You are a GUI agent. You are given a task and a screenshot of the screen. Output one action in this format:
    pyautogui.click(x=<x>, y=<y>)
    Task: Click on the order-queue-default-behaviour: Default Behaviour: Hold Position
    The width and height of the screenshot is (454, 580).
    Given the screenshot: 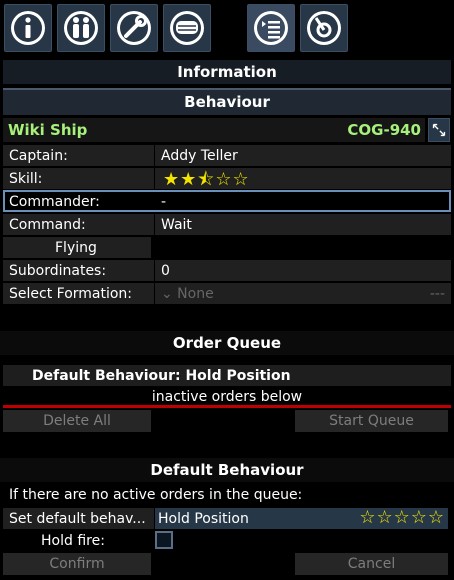 What is the action you would take?
    pyautogui.click(x=227, y=375)
    